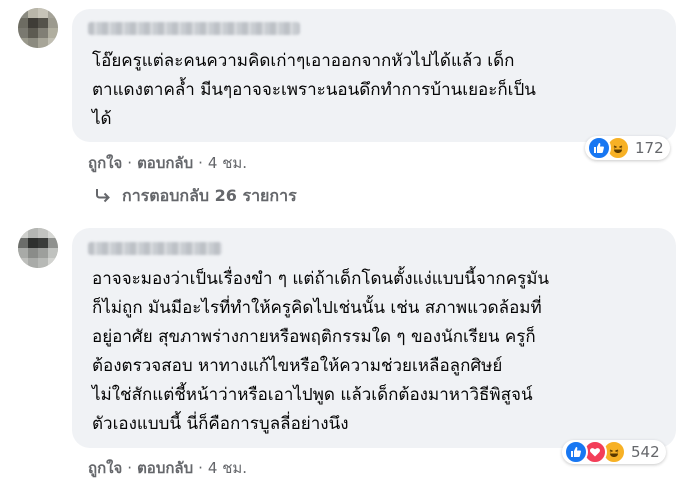 This screenshot has width=700, height=492. What do you see at coordinates (103, 197) in the screenshot?
I see `reply-arrow-icon` at bounding box center [103, 197].